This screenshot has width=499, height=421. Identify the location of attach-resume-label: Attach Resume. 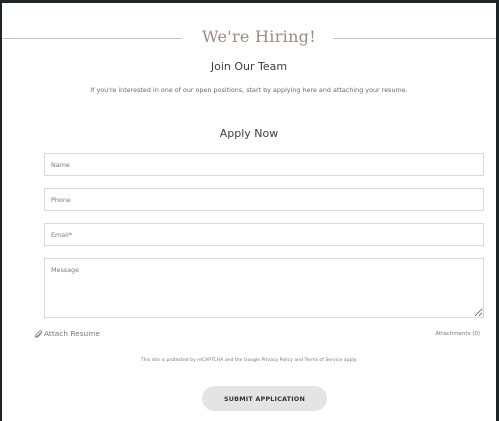
(72, 333).